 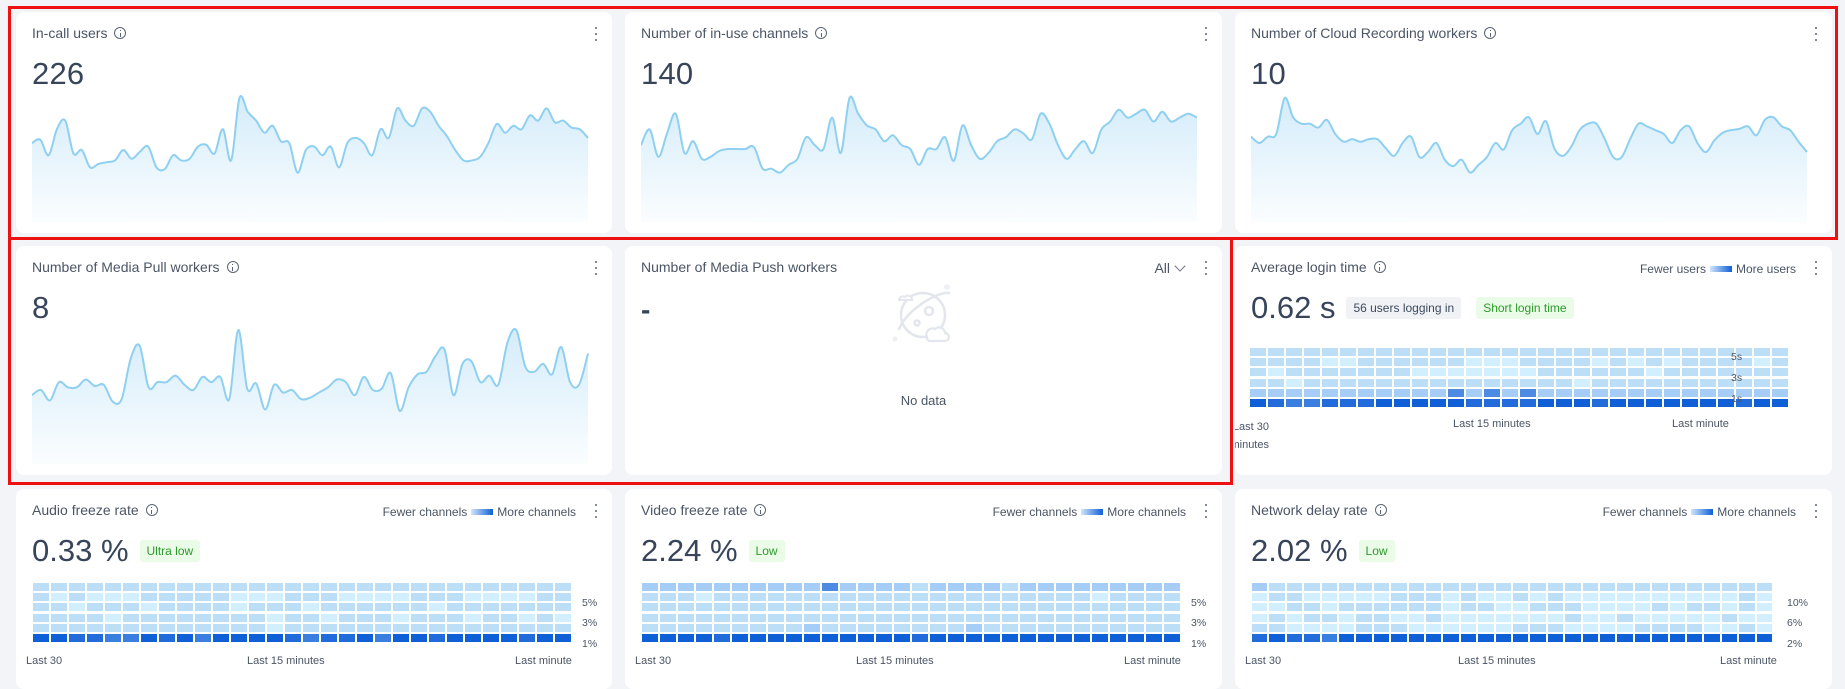 I want to click on filter-dropdown: All, so click(x=1170, y=268).